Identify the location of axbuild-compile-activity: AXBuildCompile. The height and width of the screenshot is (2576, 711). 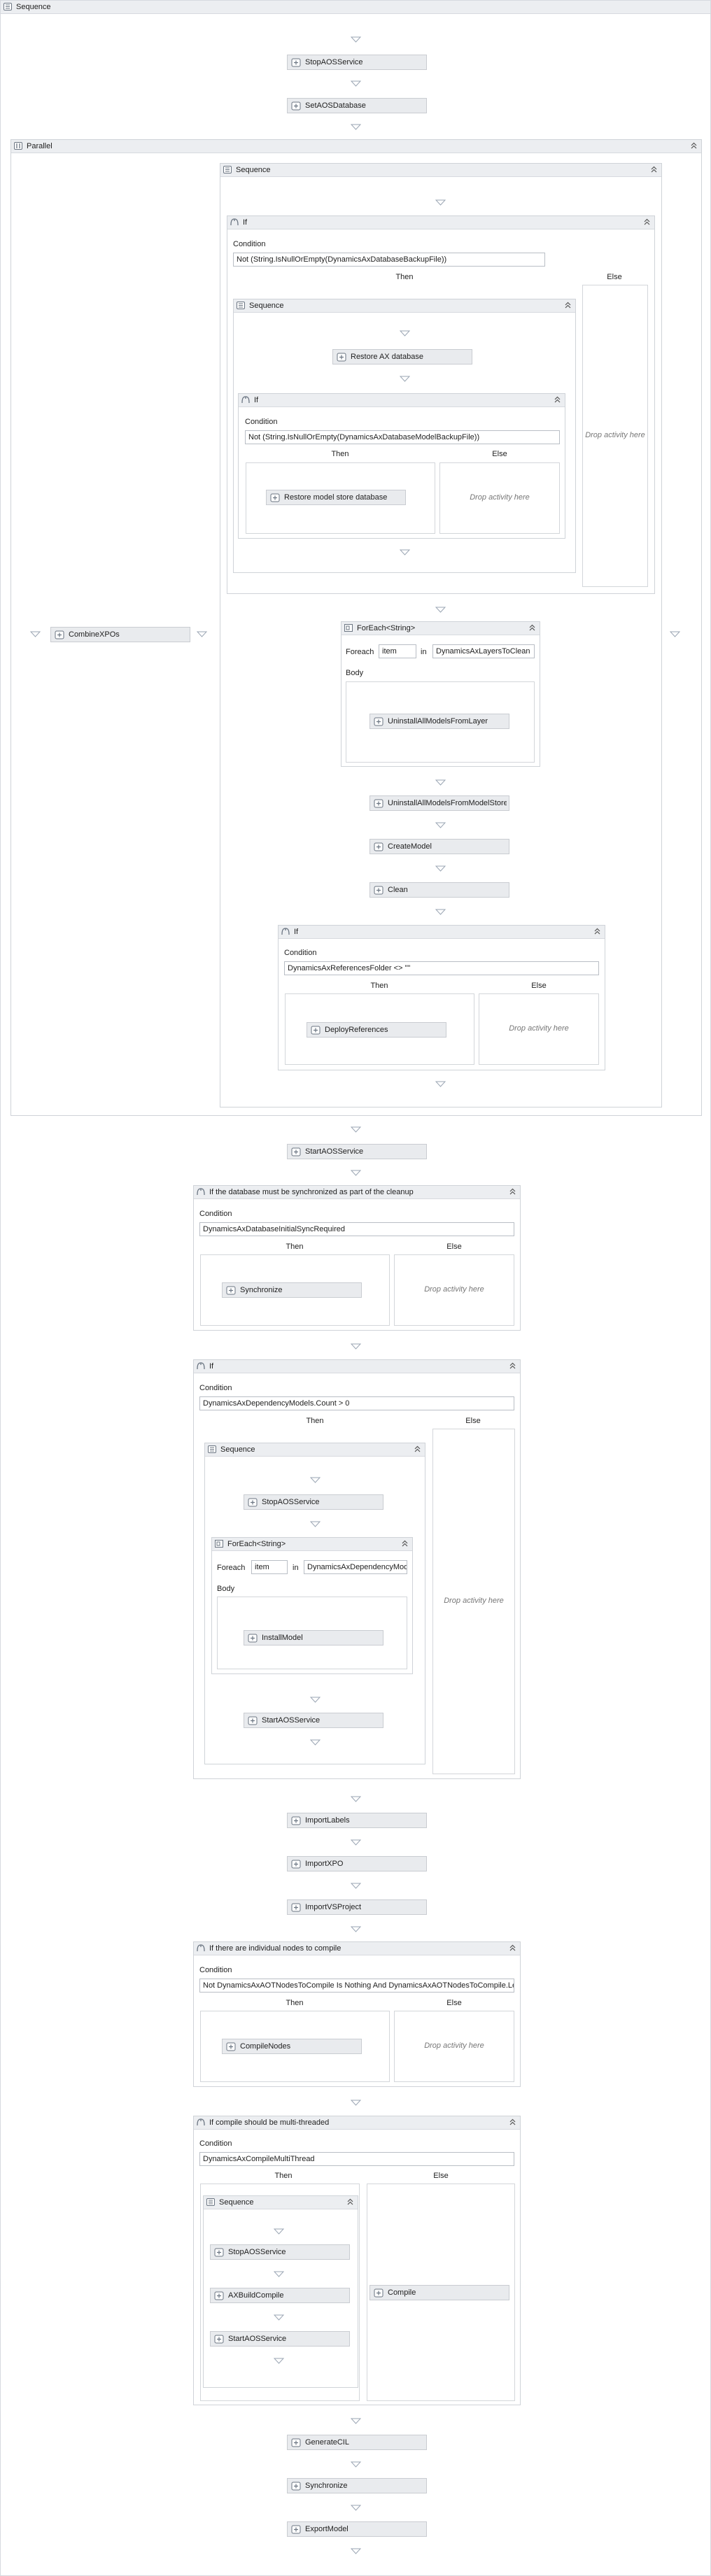
(280, 2295).